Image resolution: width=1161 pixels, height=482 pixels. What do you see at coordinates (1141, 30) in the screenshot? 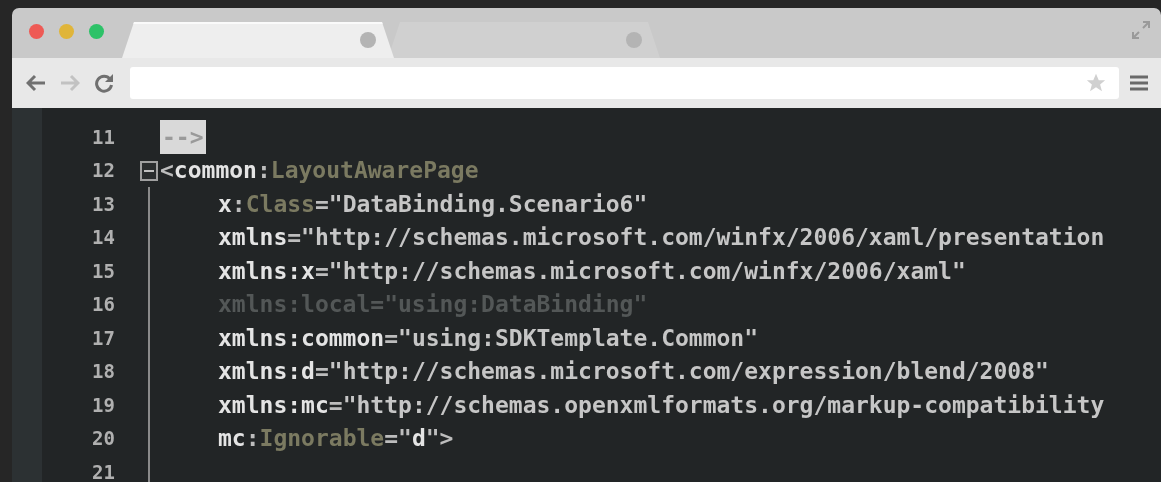
I see `fullscreen-icon` at bounding box center [1141, 30].